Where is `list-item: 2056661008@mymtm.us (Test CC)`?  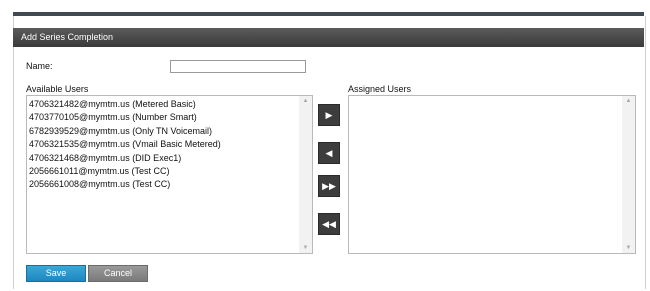 list-item: 2056661008@mymtm.us (Test CC) is located at coordinates (125, 184).